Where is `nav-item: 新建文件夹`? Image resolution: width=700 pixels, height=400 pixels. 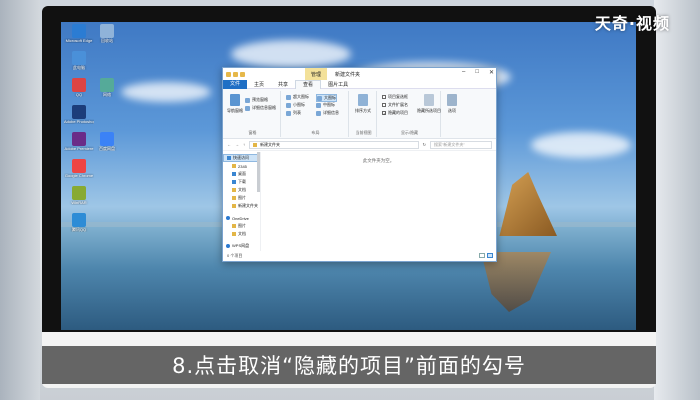 nav-item: 新建文件夹 is located at coordinates (241, 206).